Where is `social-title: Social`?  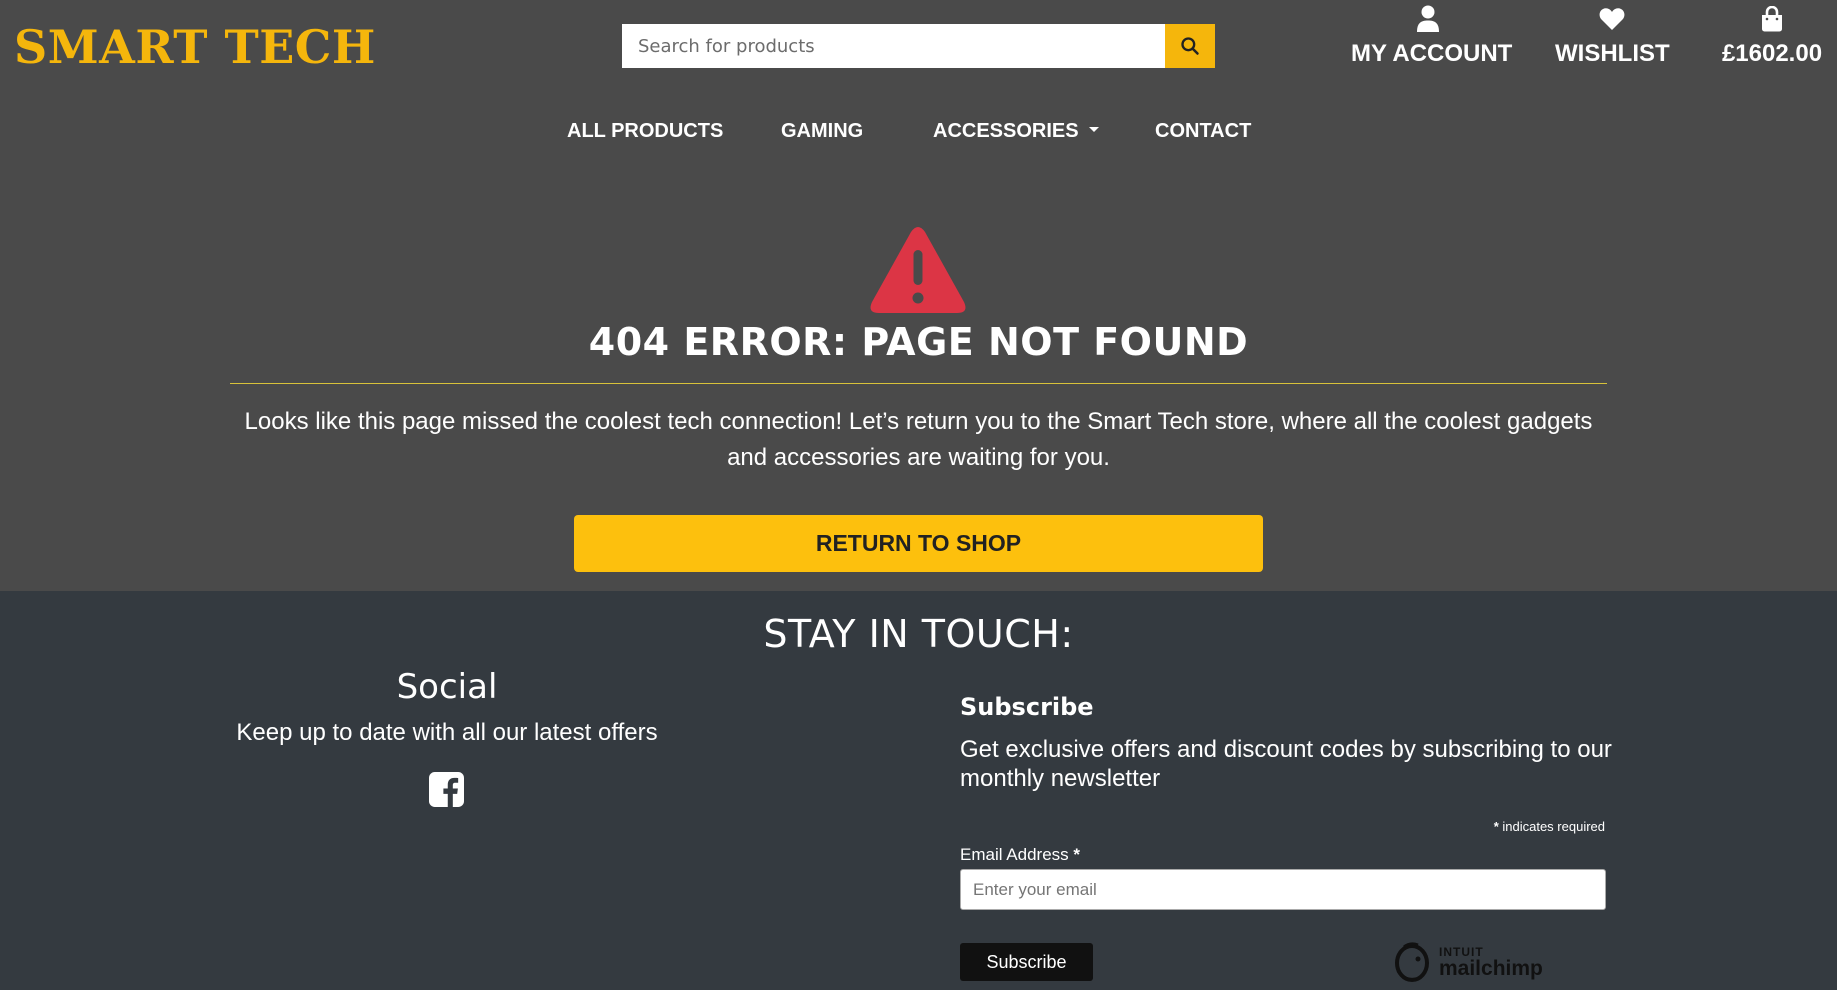
social-title: Social is located at coordinates (447, 687).